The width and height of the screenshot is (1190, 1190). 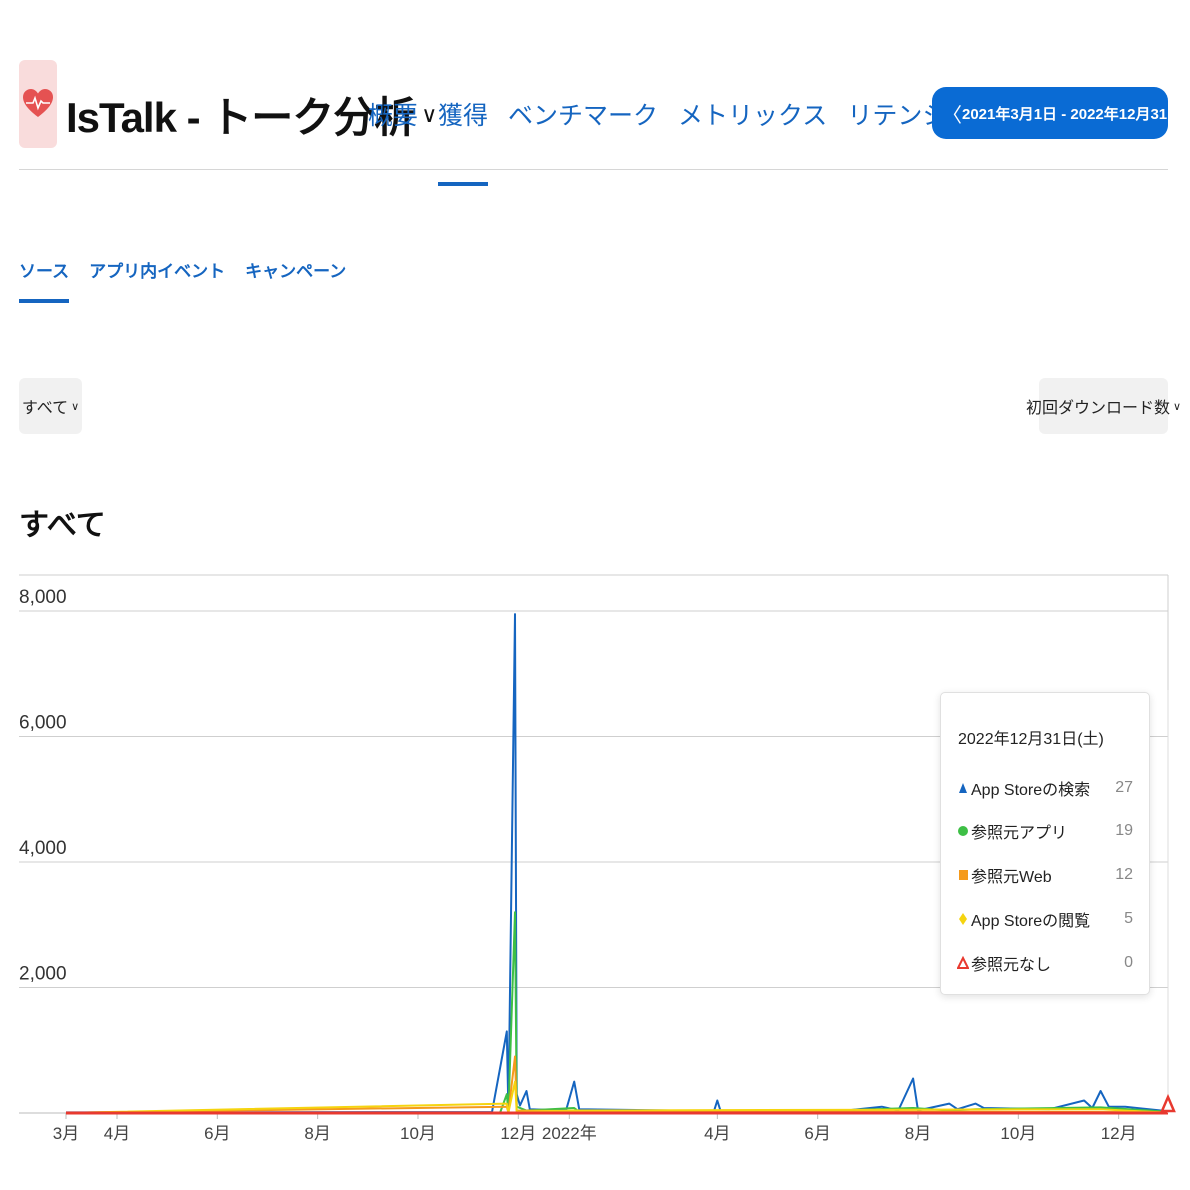 I want to click on circle-marker-icon, so click(x=963, y=831).